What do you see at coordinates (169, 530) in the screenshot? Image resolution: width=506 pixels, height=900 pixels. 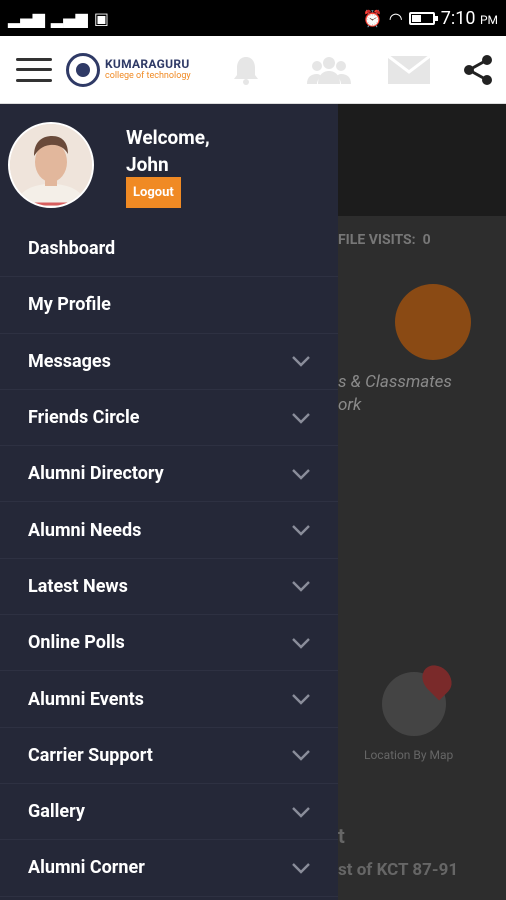 I see `menu-item-alumni-needs: Alumni Needs` at bounding box center [169, 530].